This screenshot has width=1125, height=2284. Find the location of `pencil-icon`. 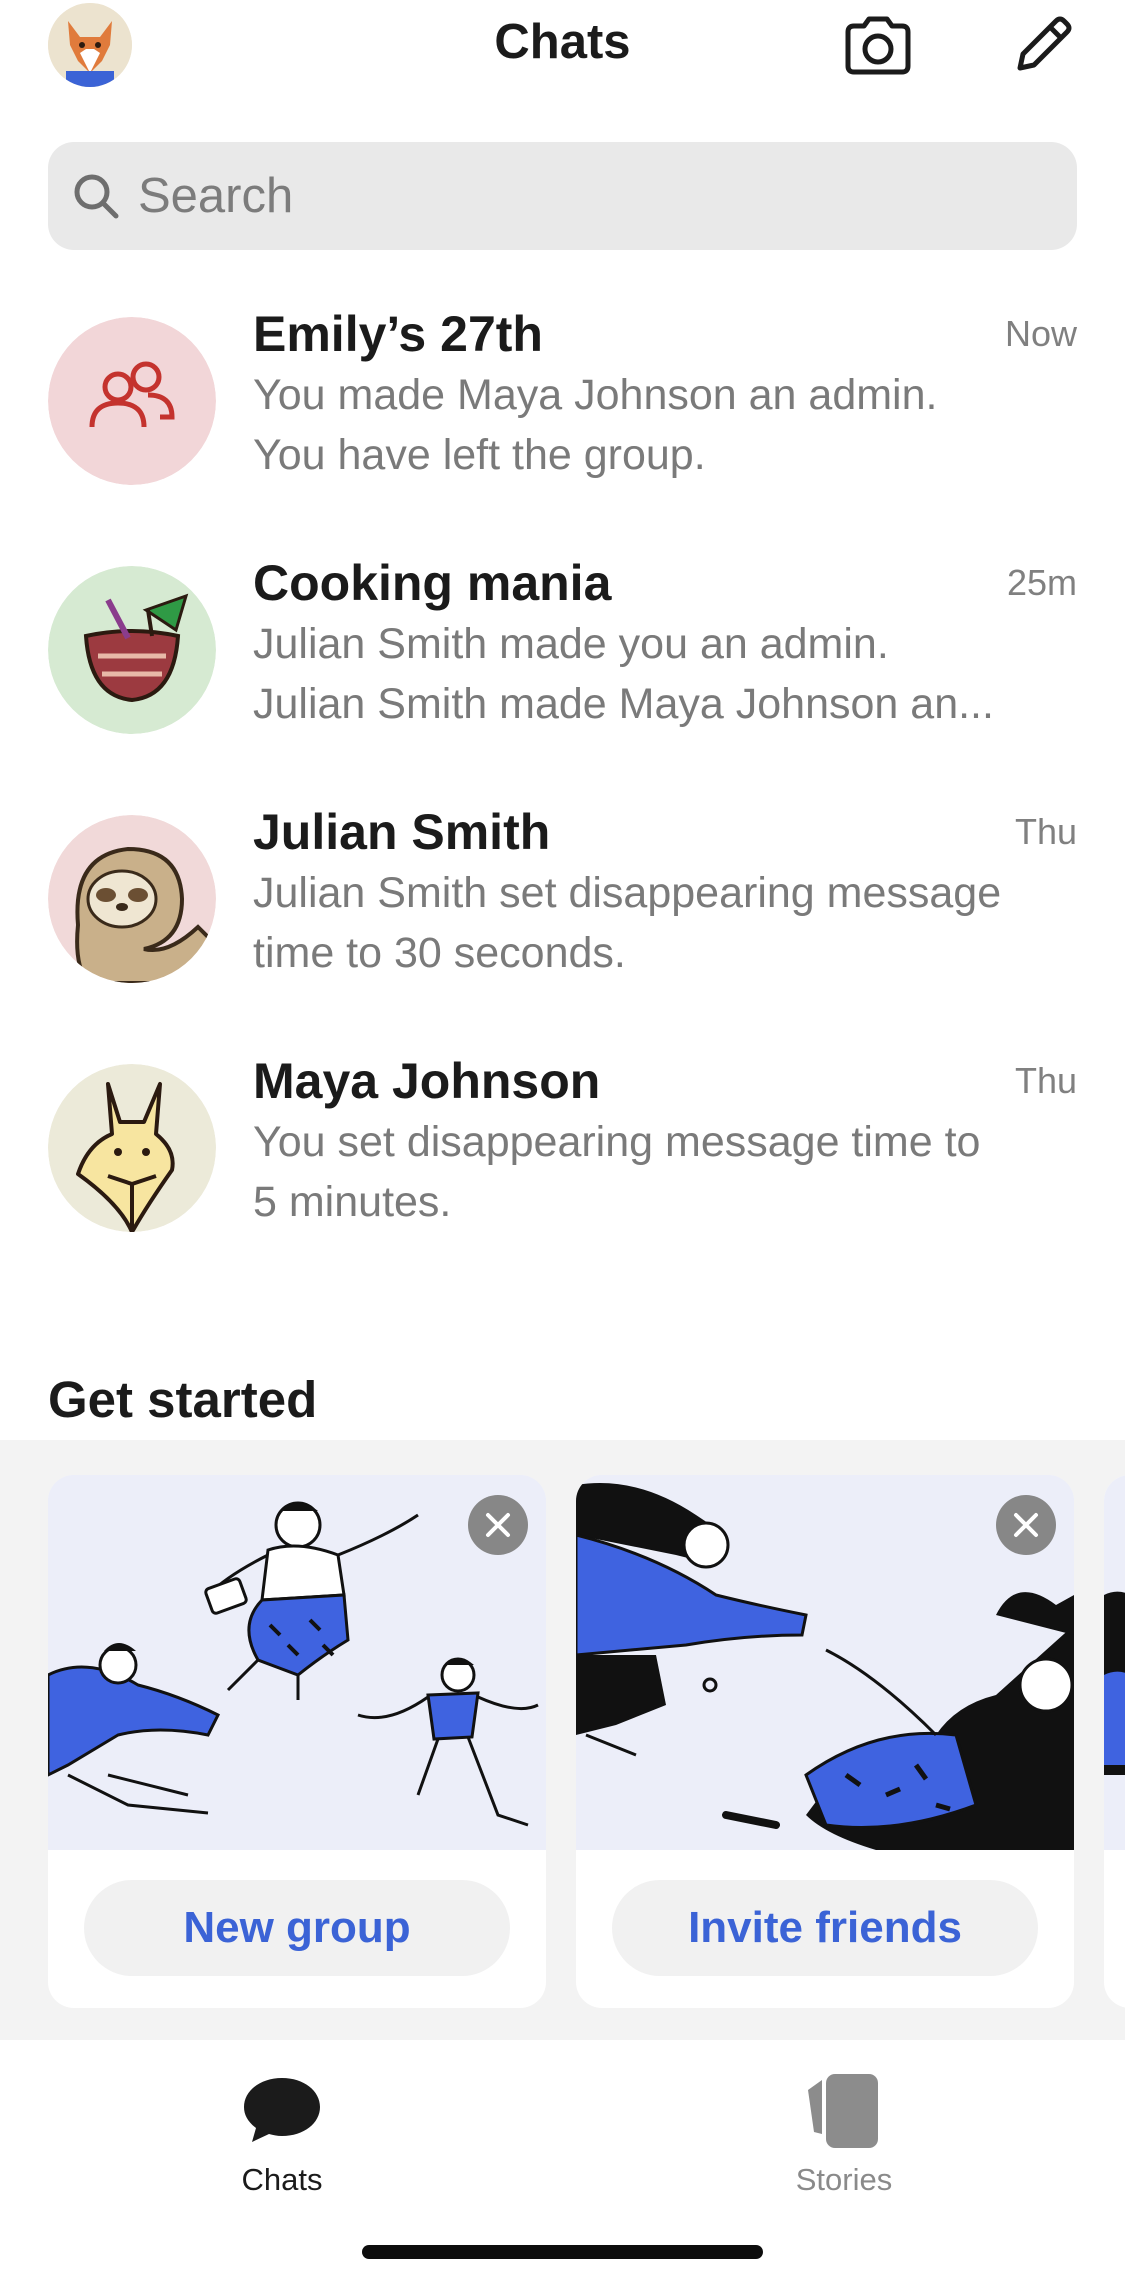

pencil-icon is located at coordinates (1044, 43).